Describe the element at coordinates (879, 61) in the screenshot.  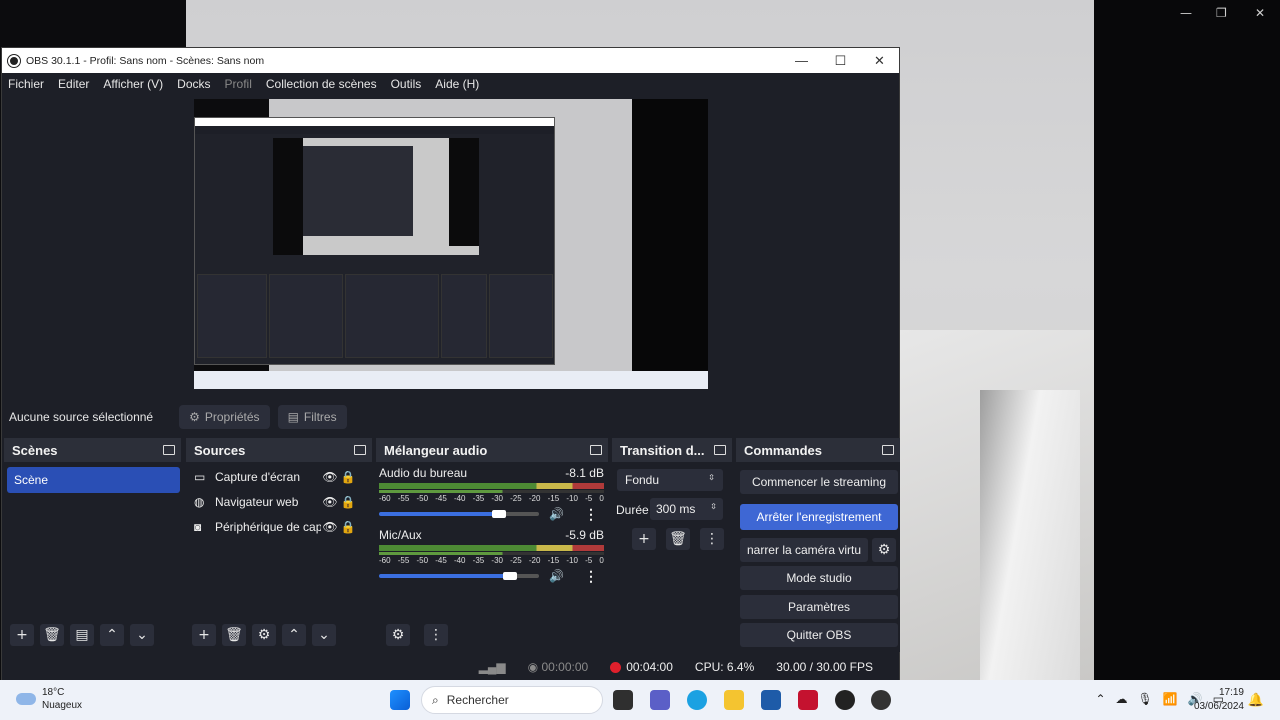
I see `close-button: ✕` at that location.